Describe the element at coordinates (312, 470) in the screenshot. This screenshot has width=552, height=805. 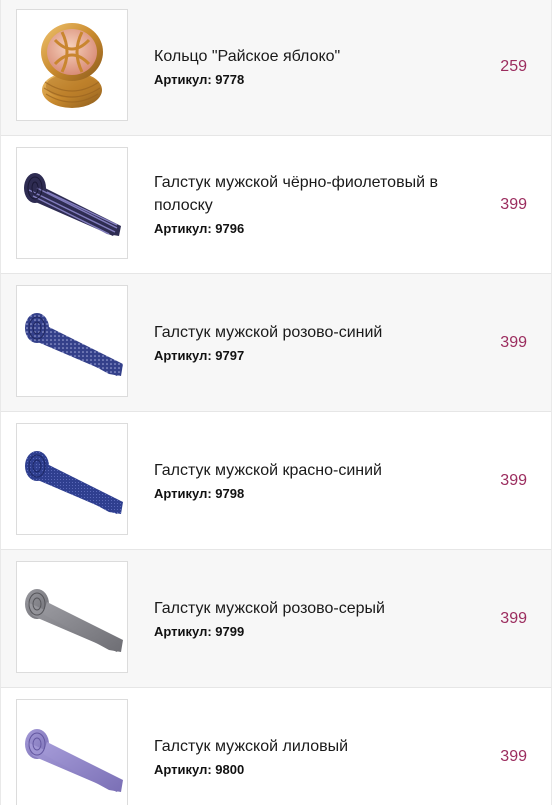
I see `product-name: Галстук мужской красно-синий` at that location.